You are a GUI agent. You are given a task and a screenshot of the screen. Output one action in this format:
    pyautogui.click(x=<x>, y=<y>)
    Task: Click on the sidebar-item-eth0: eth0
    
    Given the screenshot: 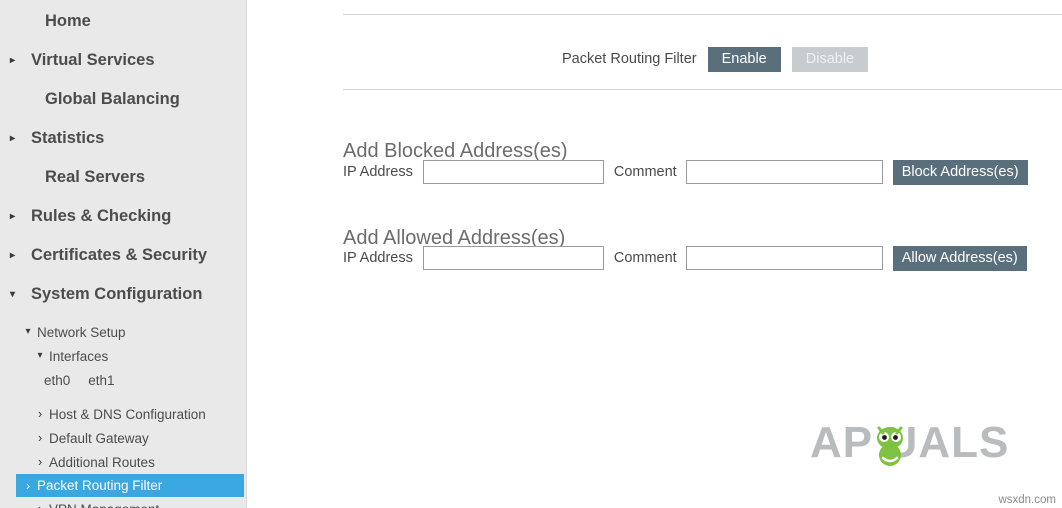 What is the action you would take?
    pyautogui.click(x=57, y=380)
    